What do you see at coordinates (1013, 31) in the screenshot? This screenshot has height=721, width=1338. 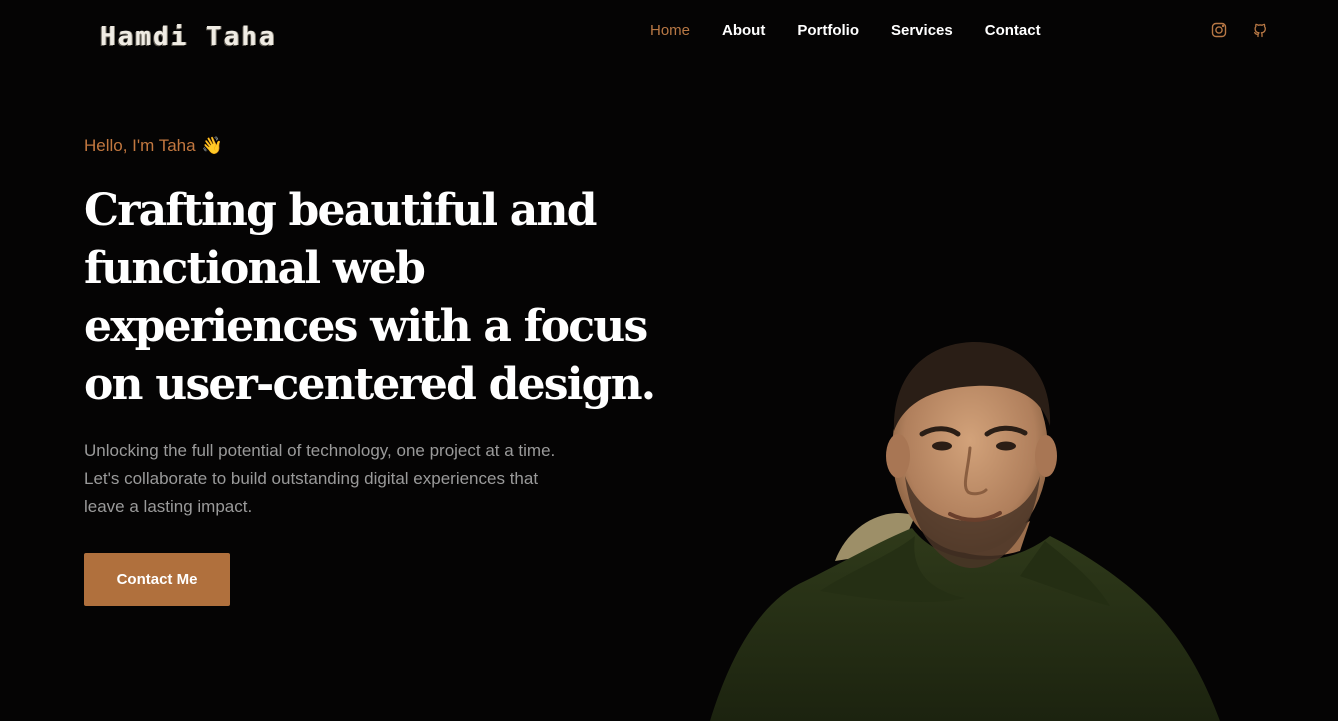 I see `nav-contact: Contact` at bounding box center [1013, 31].